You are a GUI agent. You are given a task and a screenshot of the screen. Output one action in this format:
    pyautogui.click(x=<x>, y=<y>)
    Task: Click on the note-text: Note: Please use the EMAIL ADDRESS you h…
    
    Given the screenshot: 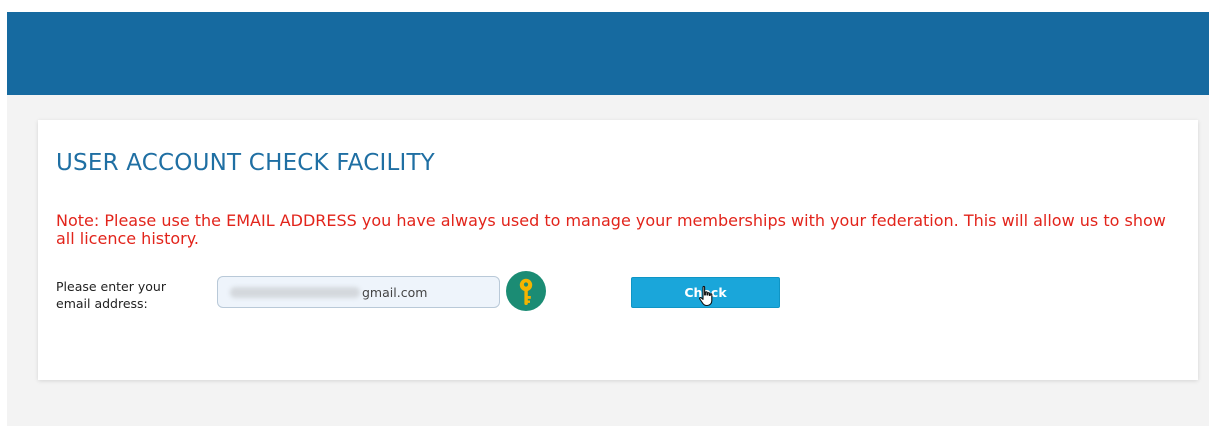 What is the action you would take?
    pyautogui.click(x=611, y=229)
    